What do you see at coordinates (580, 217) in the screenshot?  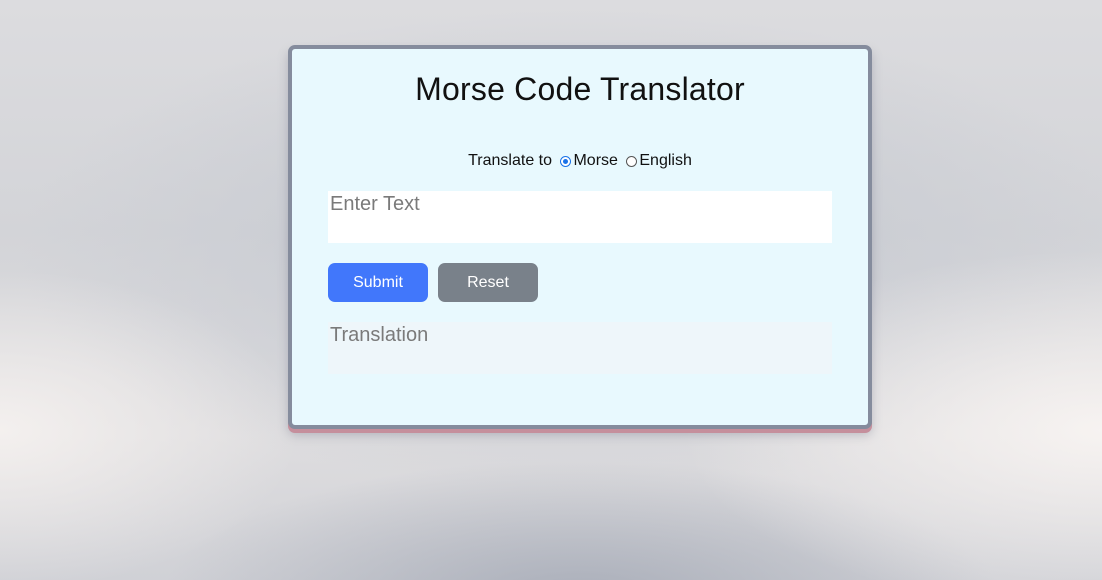 I see `text-input` at bounding box center [580, 217].